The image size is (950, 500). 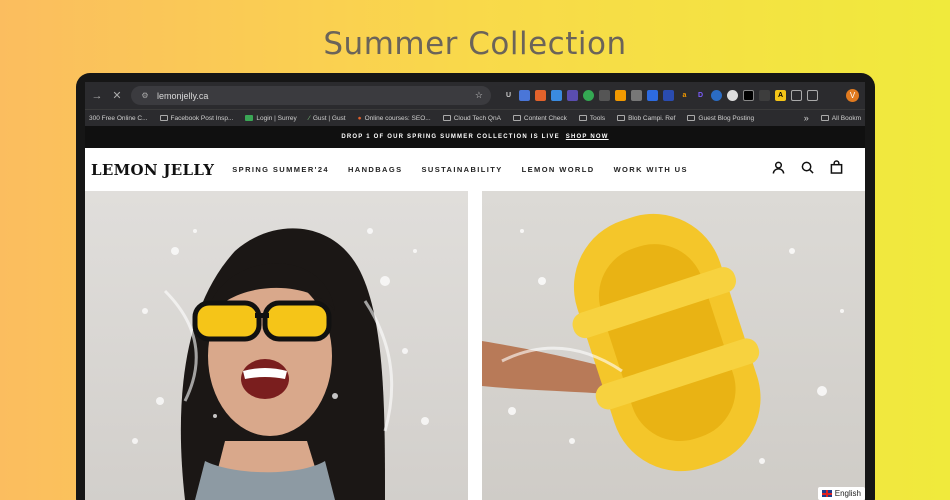 I want to click on bookmark-label: Tools, so click(x=597, y=118).